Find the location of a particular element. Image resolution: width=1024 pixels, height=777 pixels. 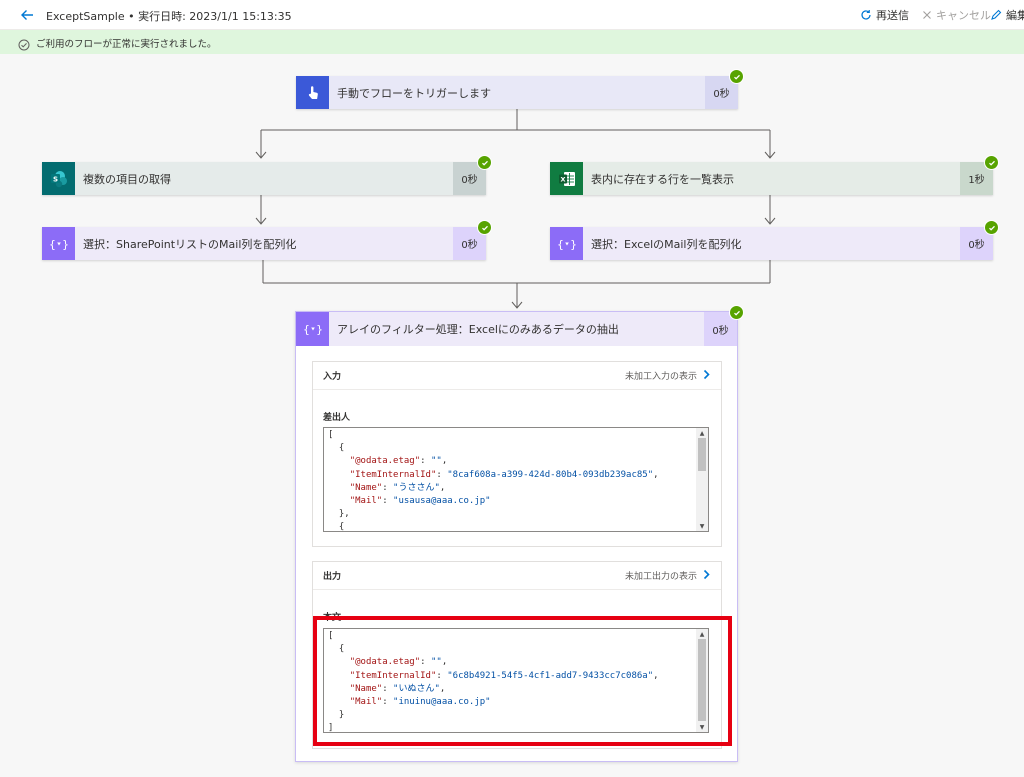

filter-array-label: アレイのフィルター処理：Excelにのみあるデータの抽出 is located at coordinates (478, 329).